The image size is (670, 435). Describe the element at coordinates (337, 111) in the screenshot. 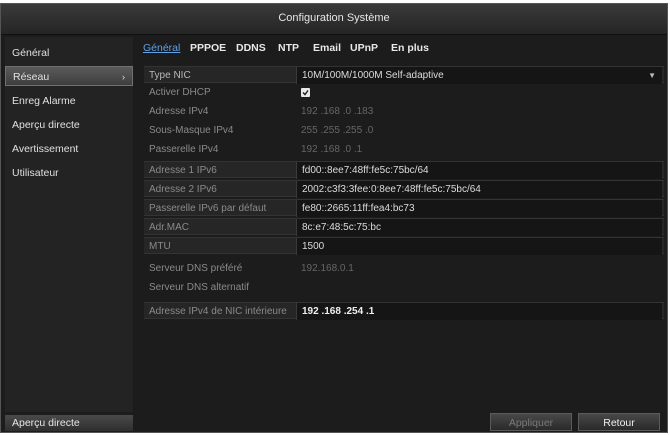

I see `ipv4-address-field: 192 .168 .0 .183` at that location.